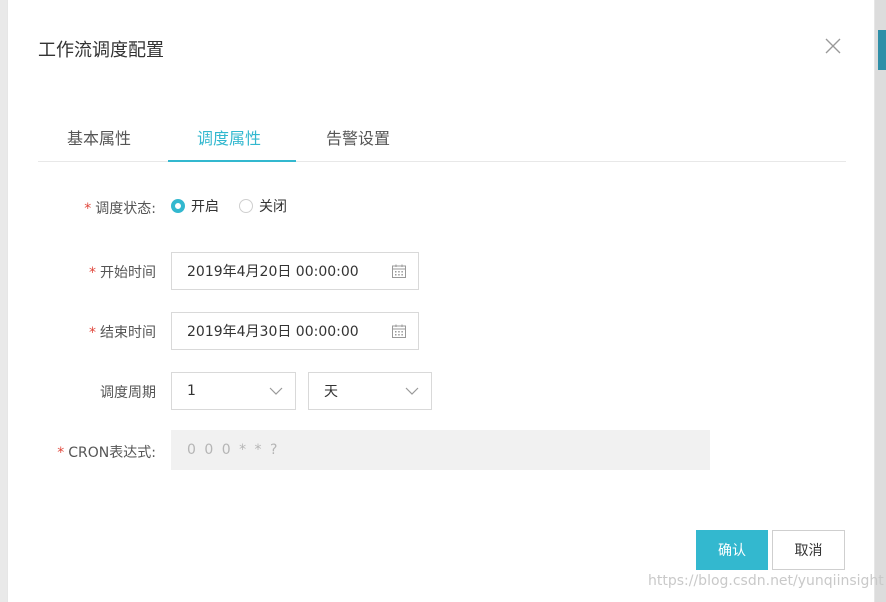 Image resolution: width=886 pixels, height=602 pixels. What do you see at coordinates (128, 393) in the screenshot?
I see `period-label: 调度周期` at bounding box center [128, 393].